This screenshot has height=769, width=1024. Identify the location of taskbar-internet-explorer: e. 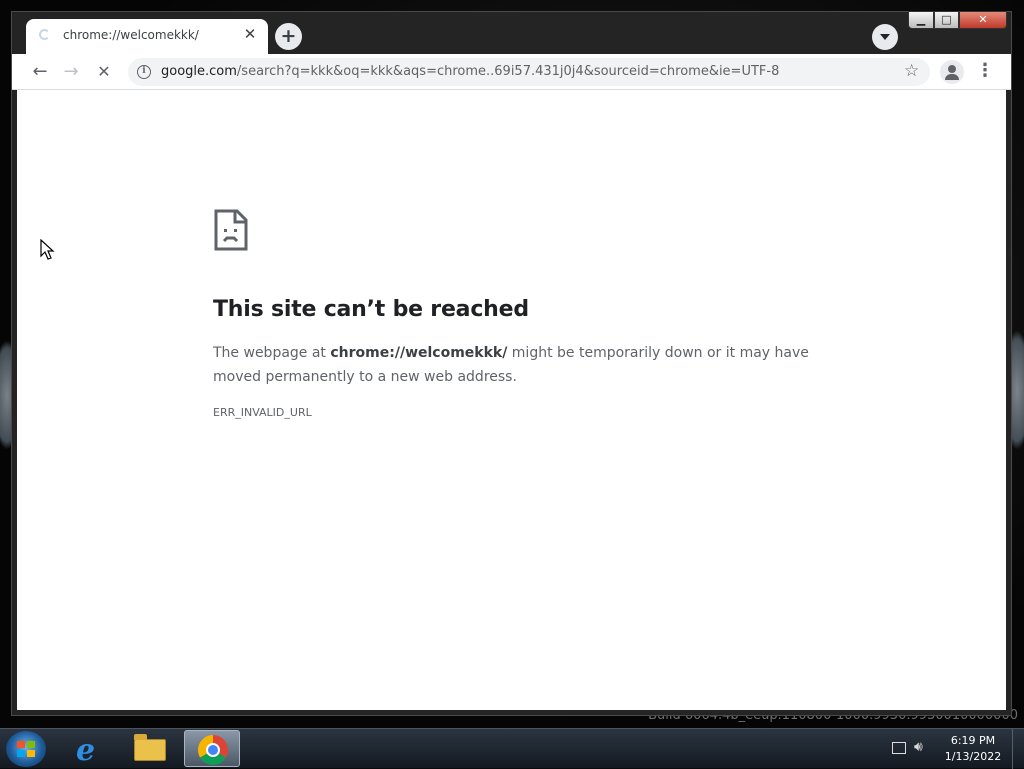
(90, 749).